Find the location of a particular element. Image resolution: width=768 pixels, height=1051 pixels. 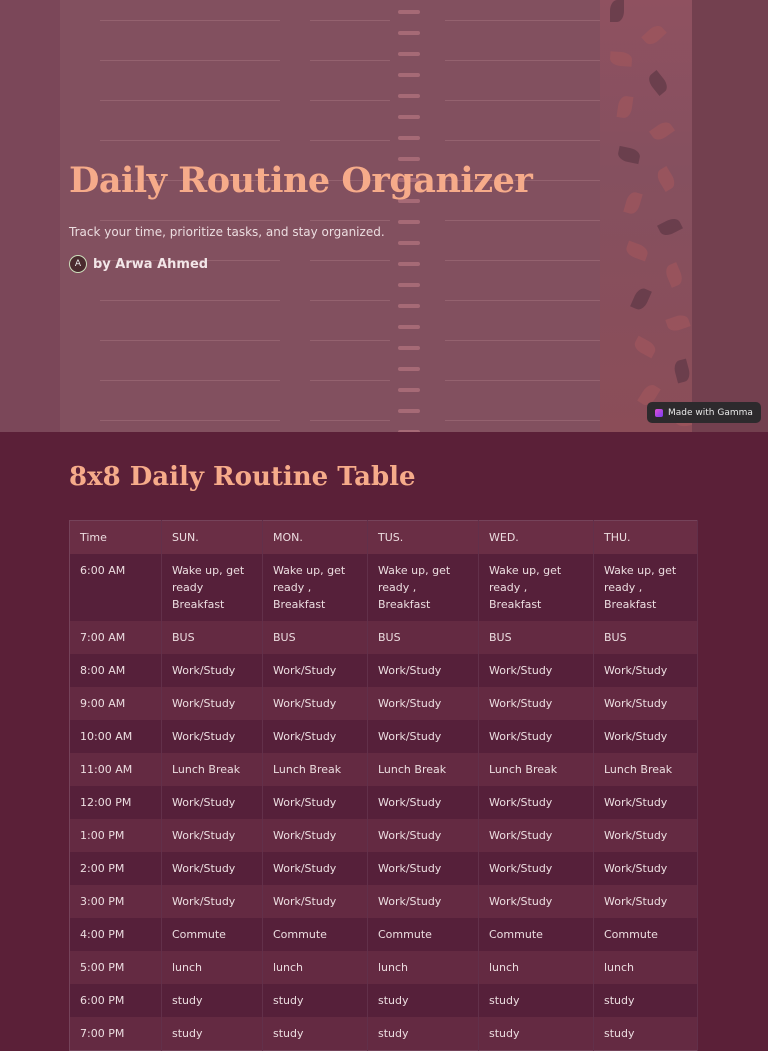

floral-decoration is located at coordinates (649, 216).